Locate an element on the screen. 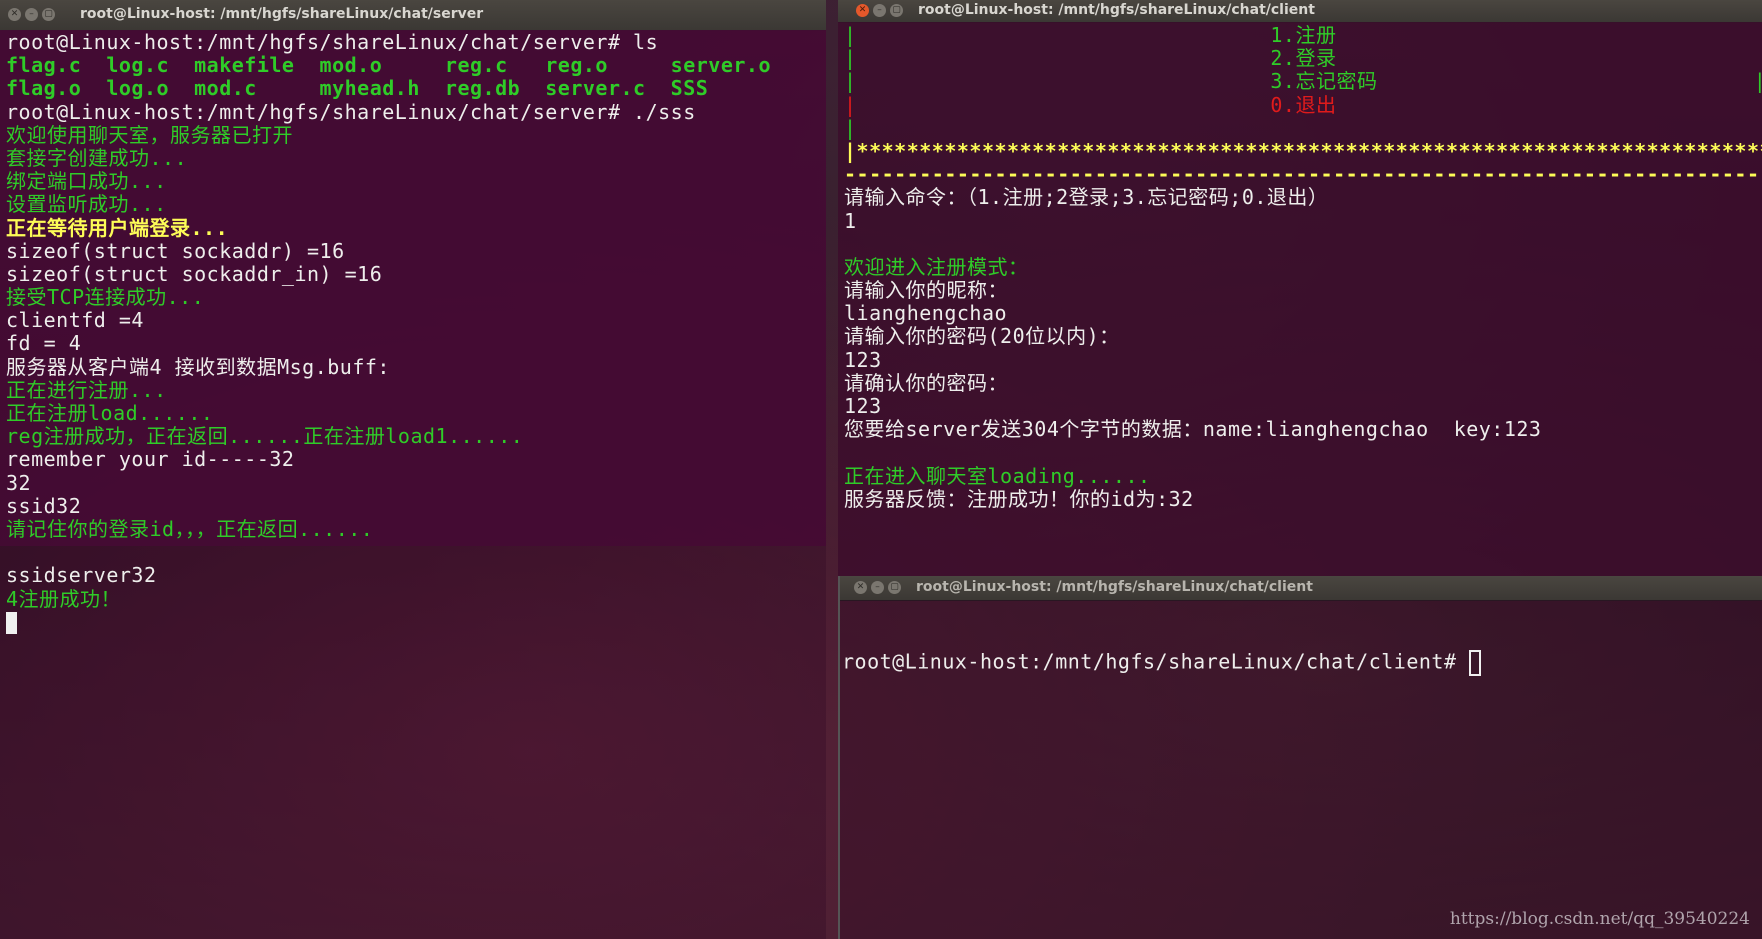  terminal-line: | 2.登录 | is located at coordinates (1303, 58).